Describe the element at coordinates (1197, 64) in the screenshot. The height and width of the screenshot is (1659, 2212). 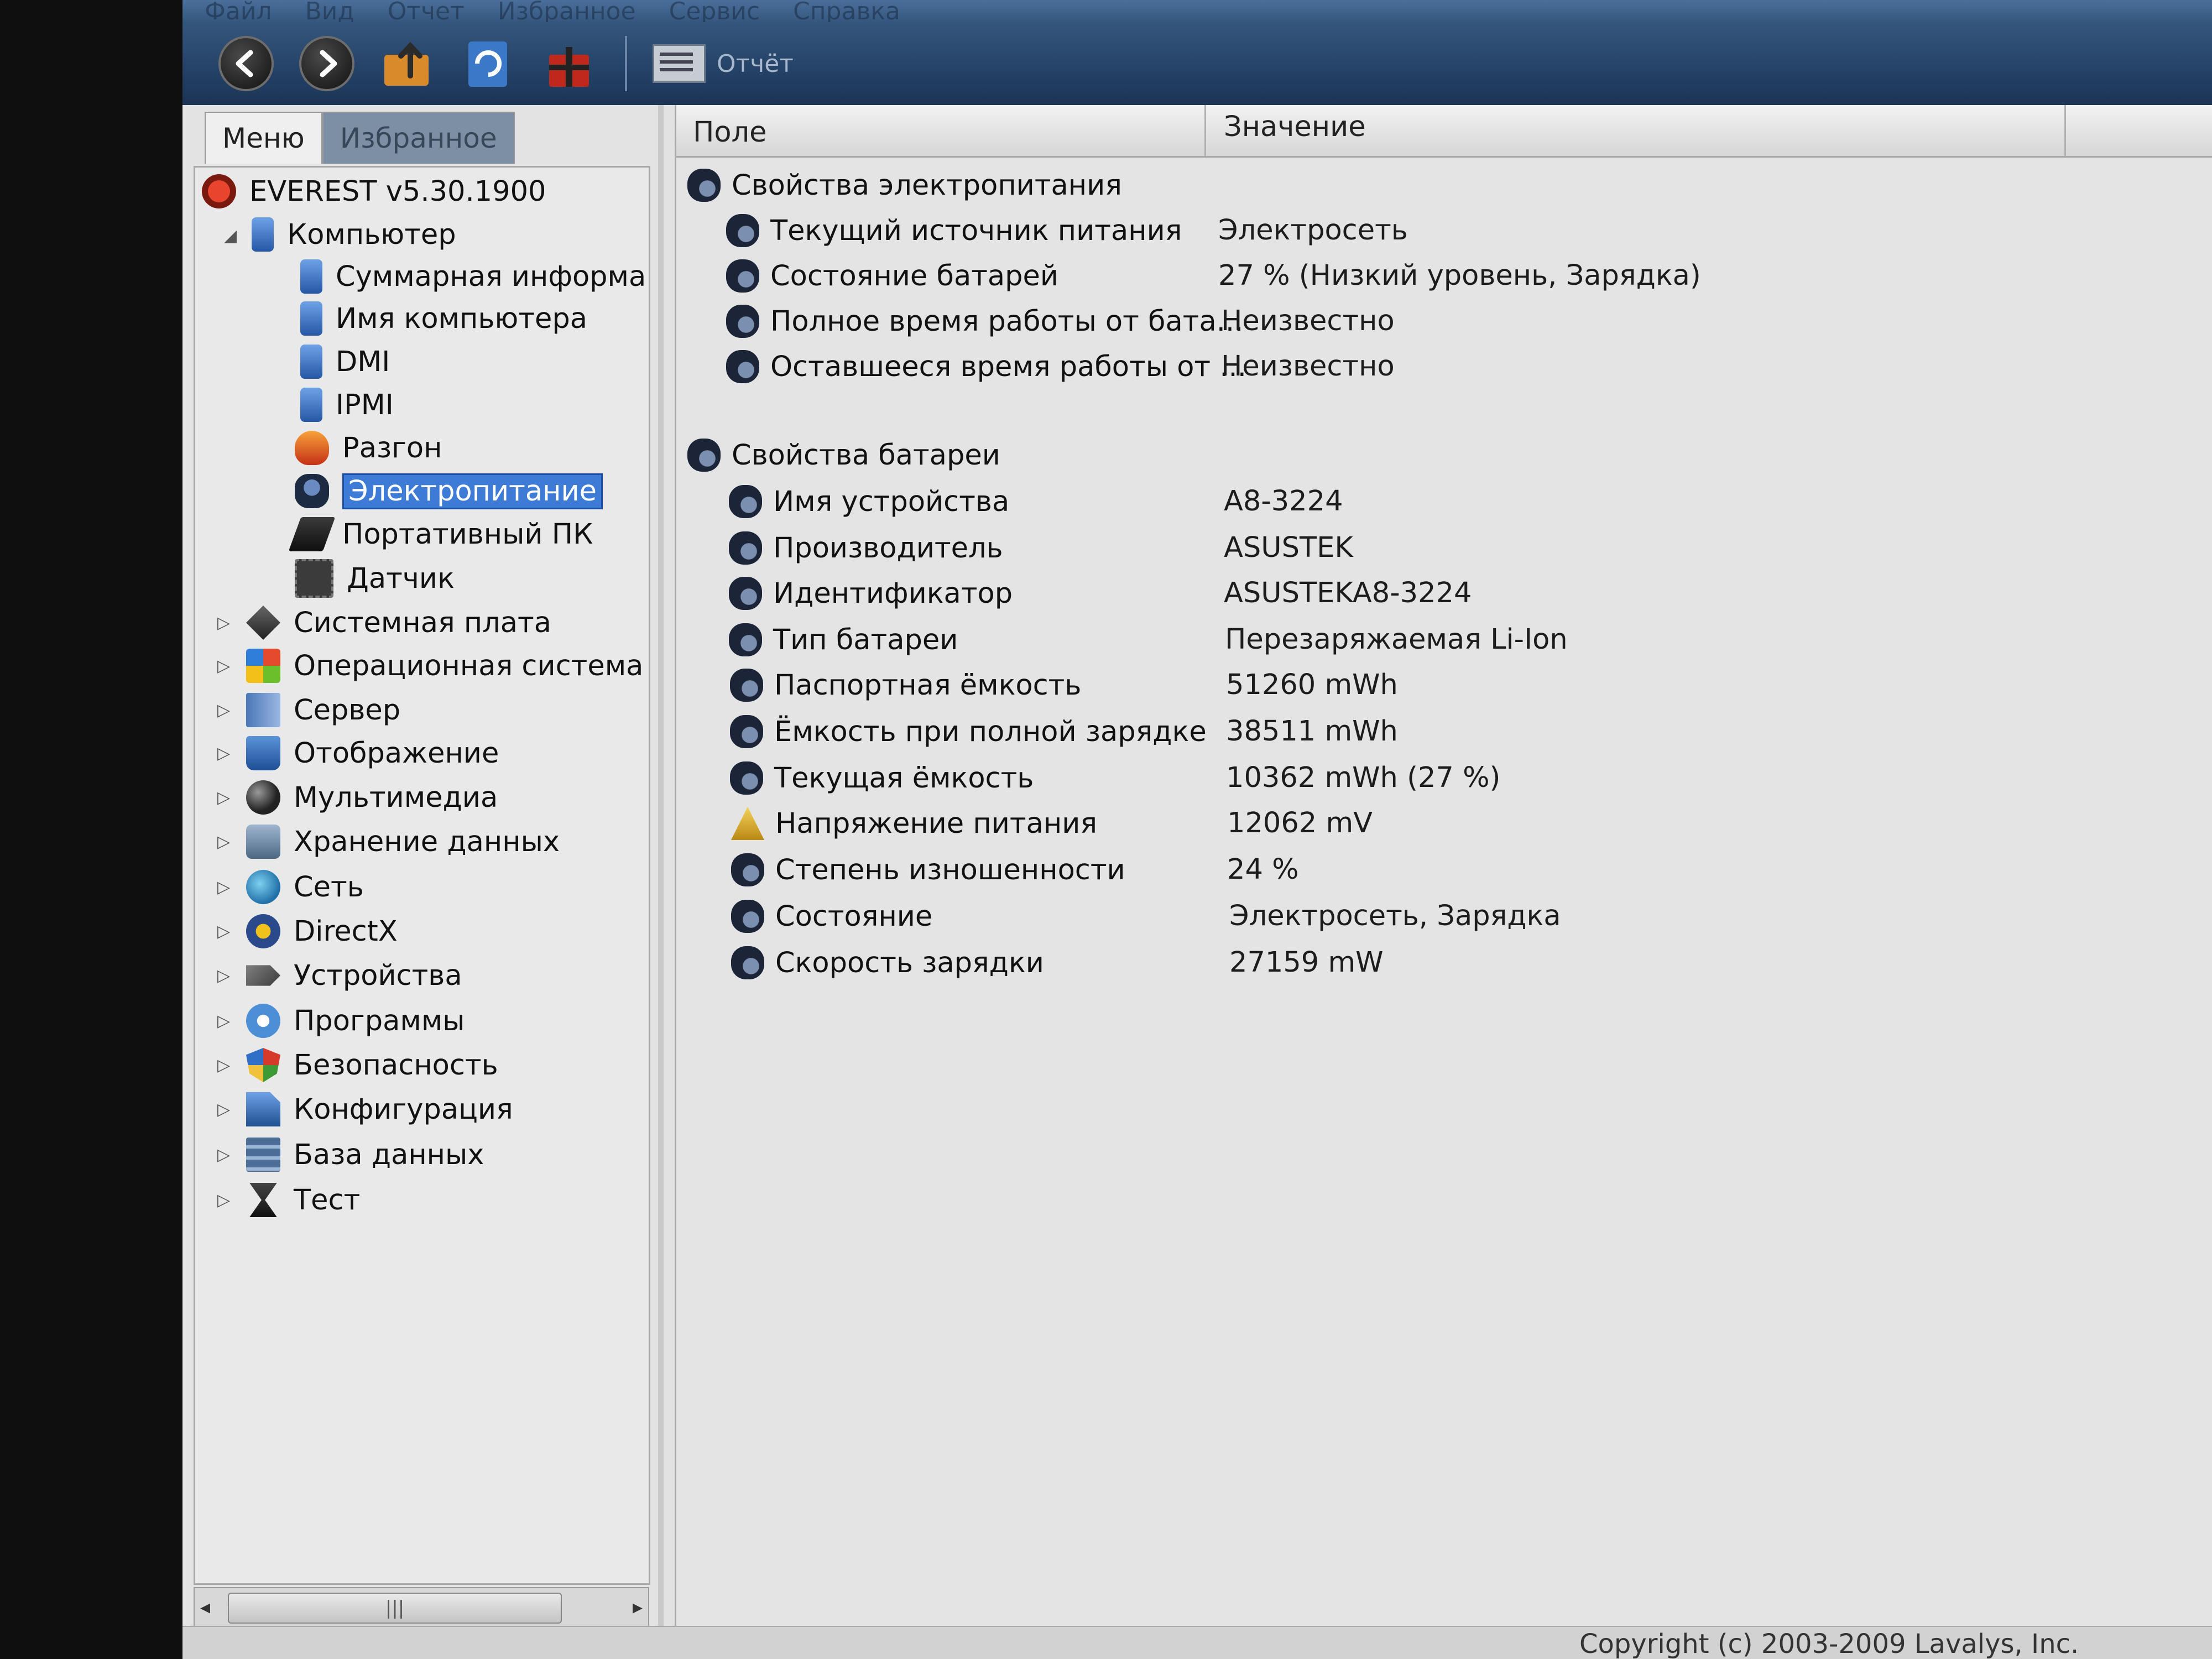
I see `toolbar: Отчёт` at that location.